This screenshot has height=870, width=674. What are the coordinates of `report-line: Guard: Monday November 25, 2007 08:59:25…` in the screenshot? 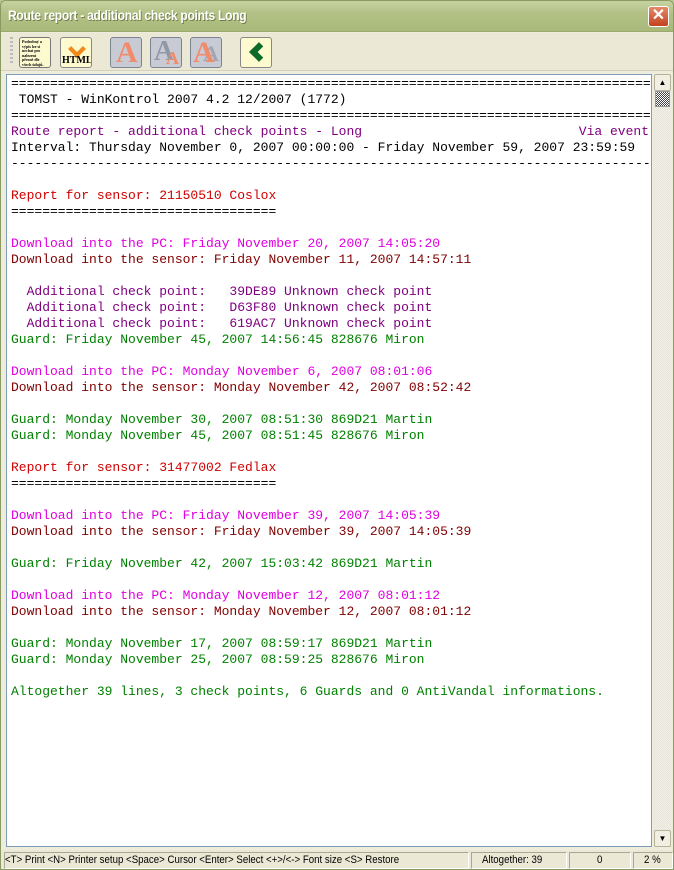 It's located at (218, 659).